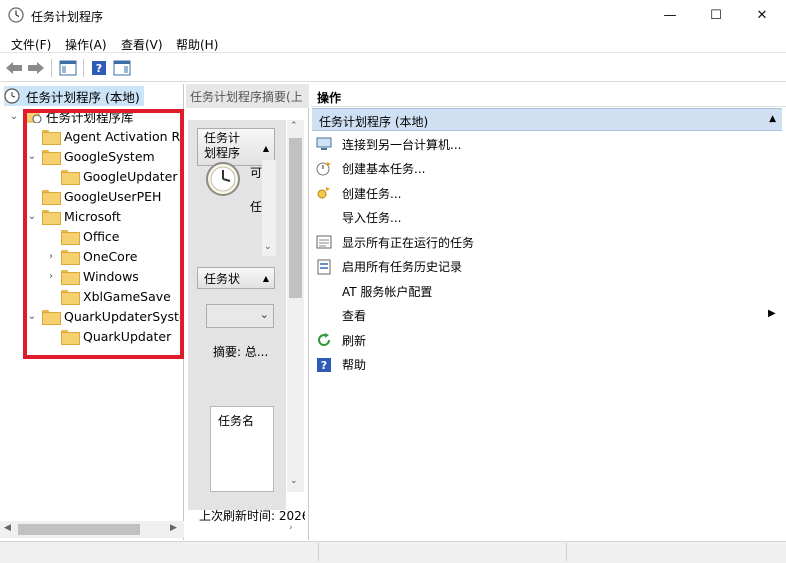 The width and height of the screenshot is (786, 563). I want to click on actions-section-label: 任务计划程序 (本地), so click(374, 122).